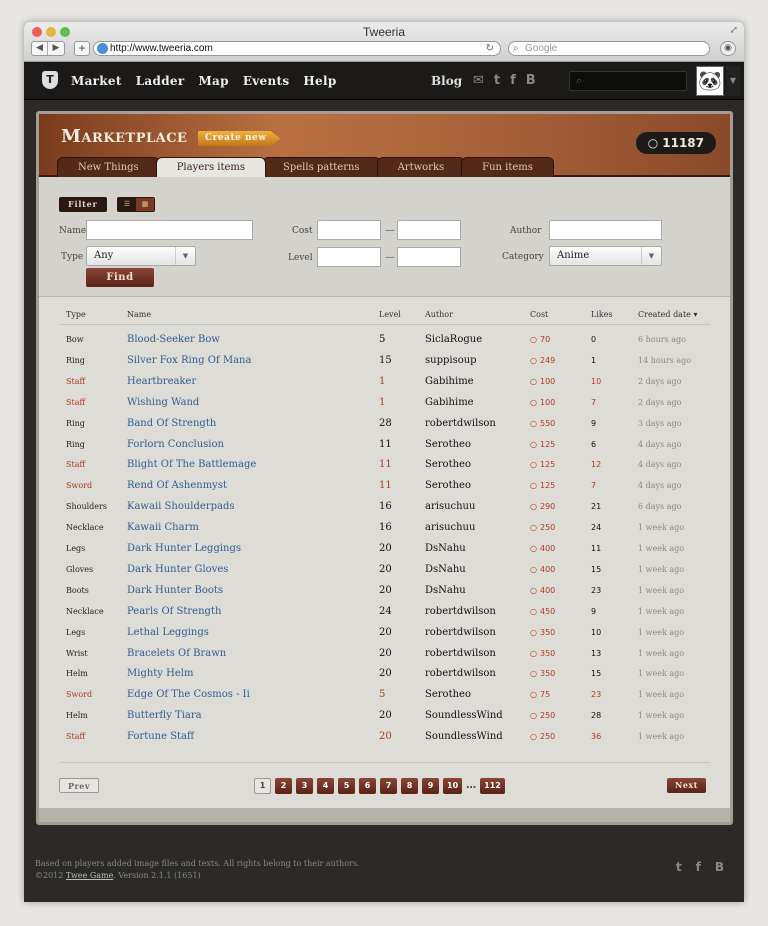  I want to click on prev-button: Prev, so click(79, 785).